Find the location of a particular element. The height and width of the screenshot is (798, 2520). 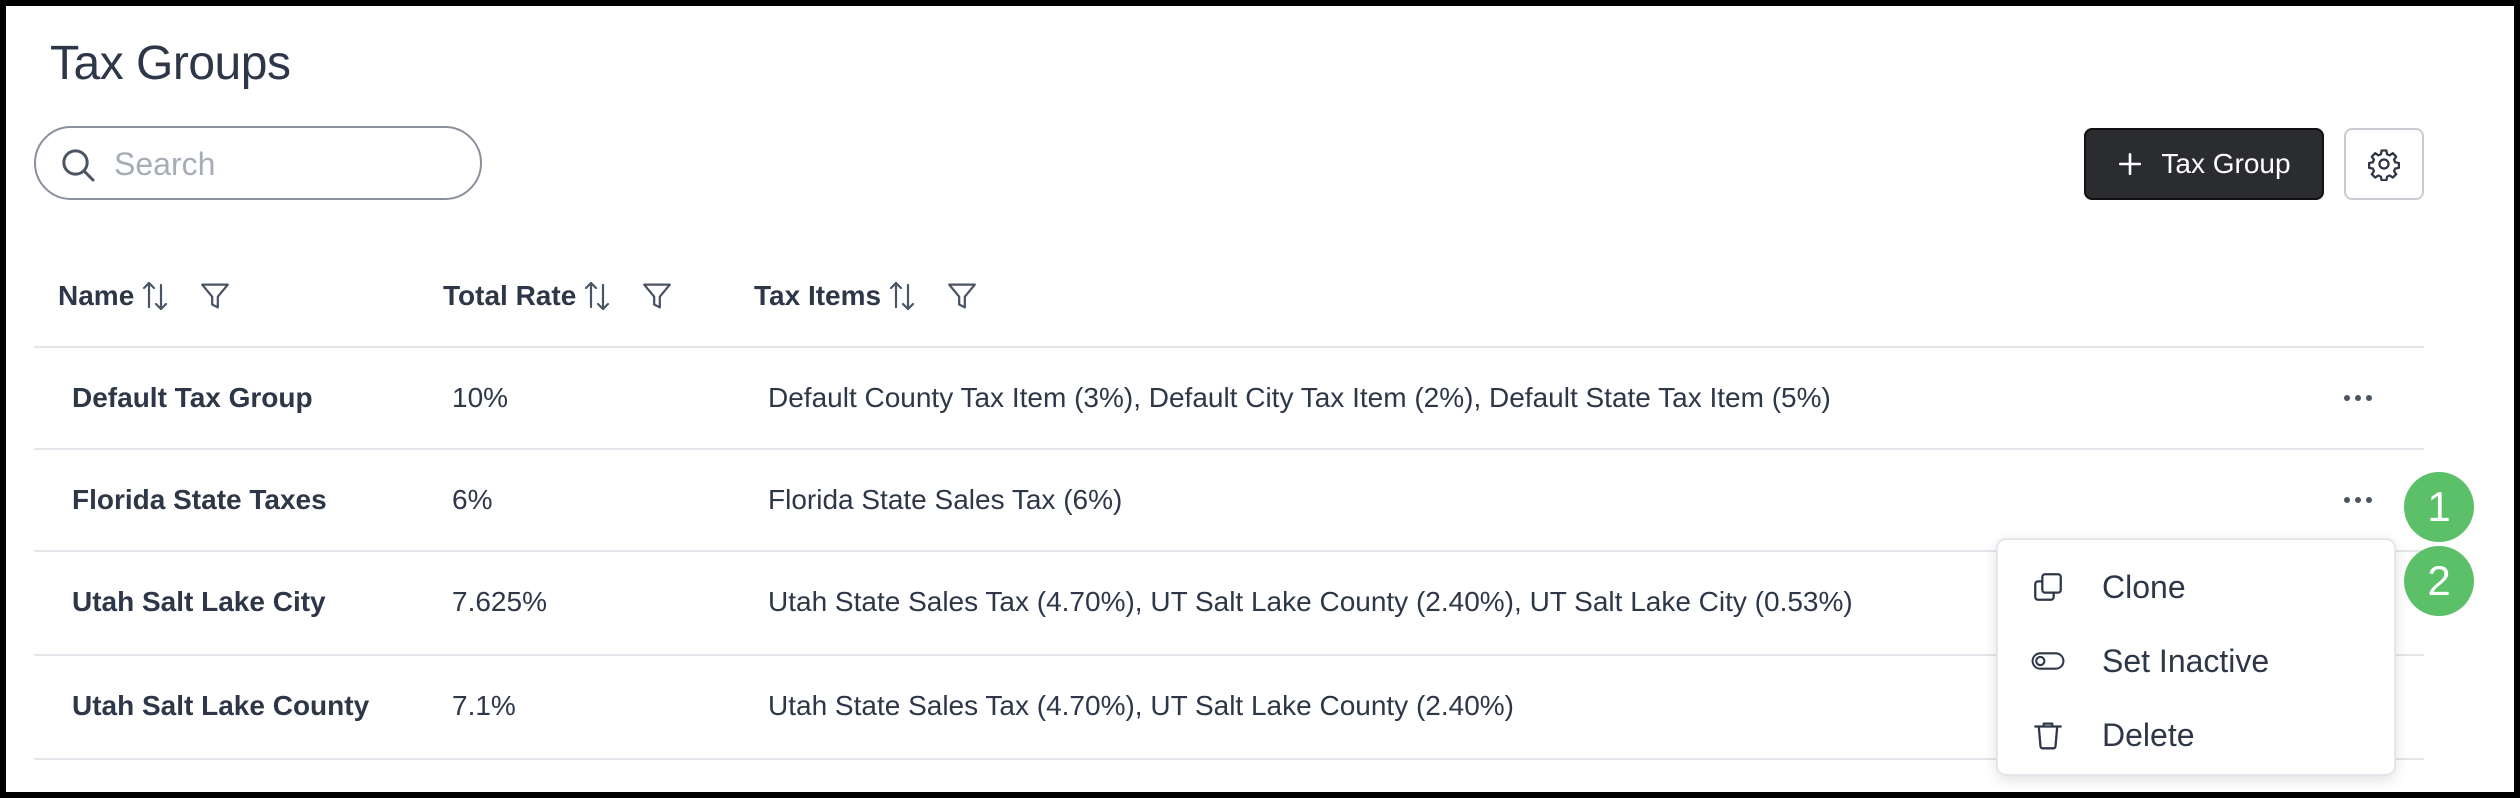

row-rate: 7.625% is located at coordinates (499, 601).